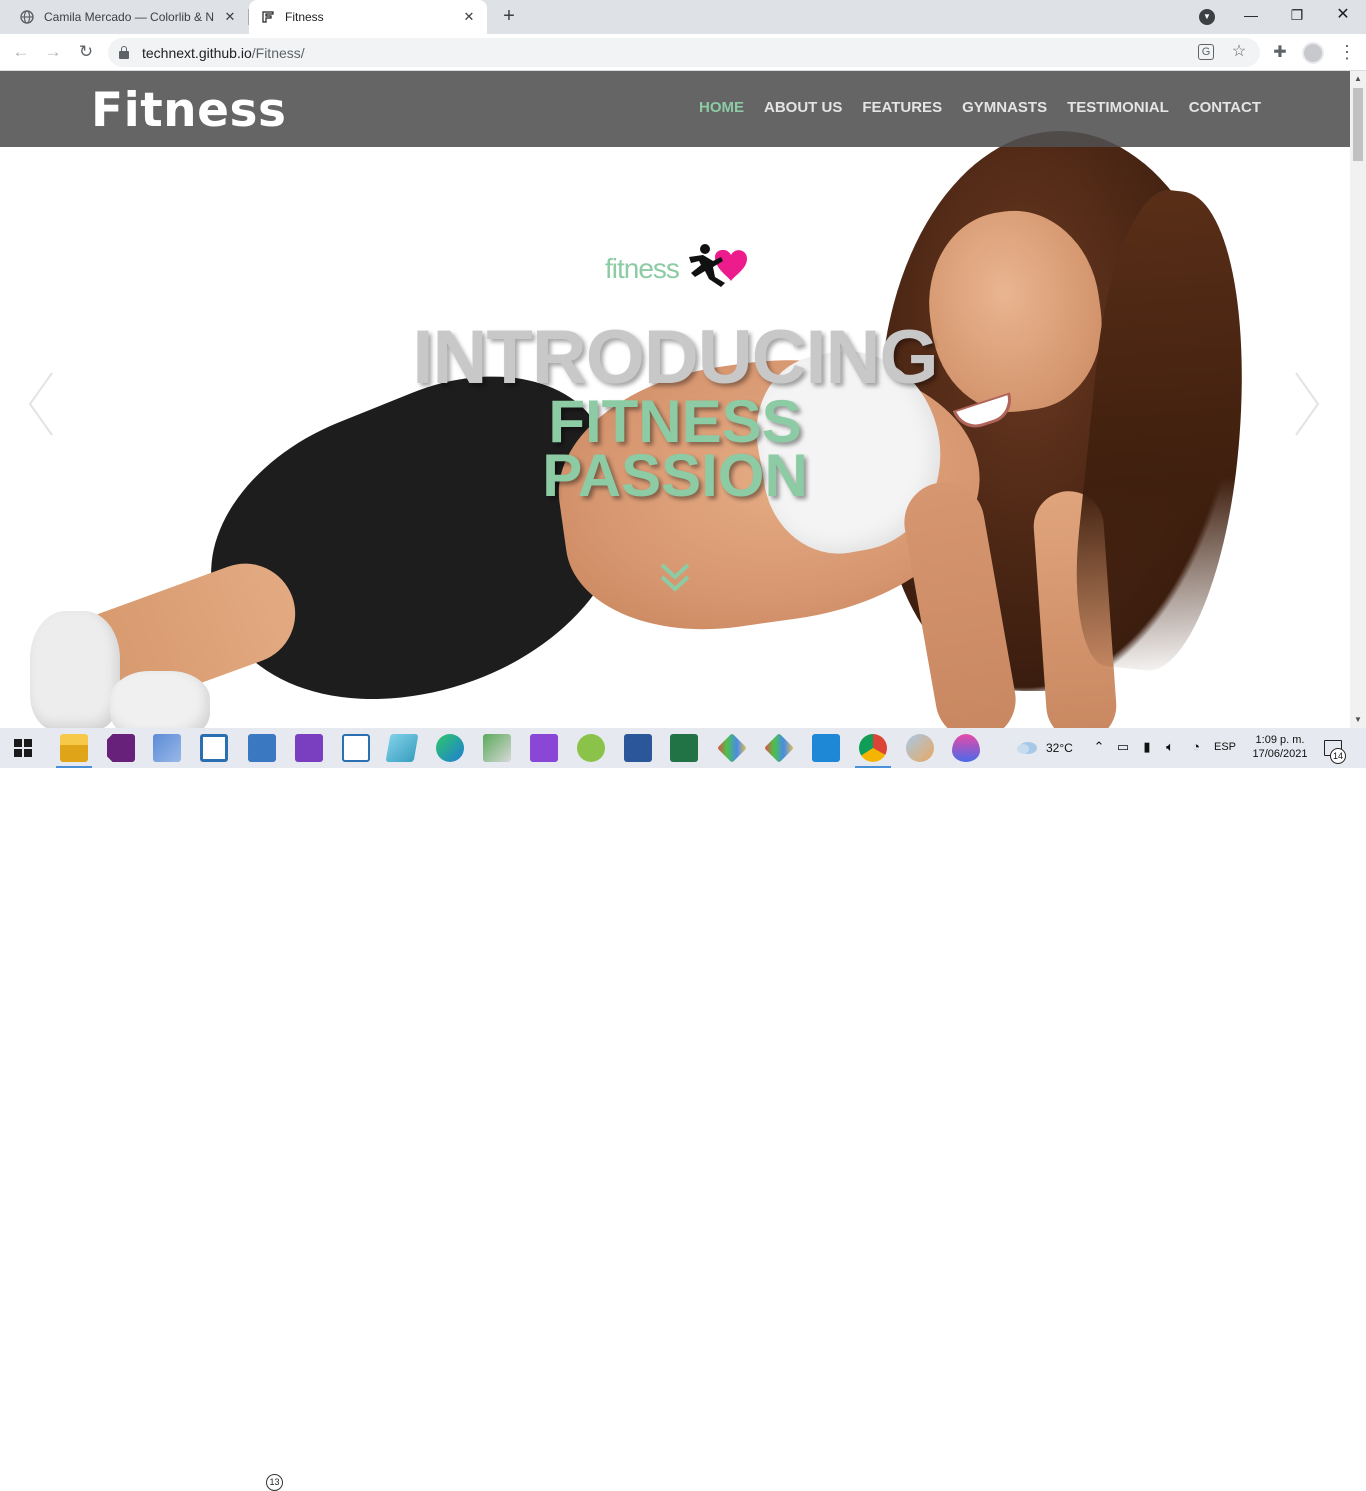  What do you see at coordinates (188, 110) in the screenshot?
I see `site-logo: Fitness` at bounding box center [188, 110].